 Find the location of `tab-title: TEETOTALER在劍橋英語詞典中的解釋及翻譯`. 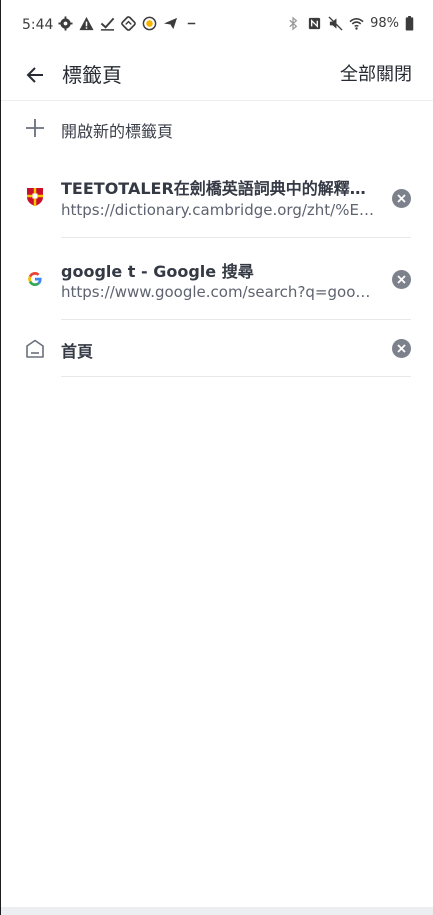

tab-title: TEETOTALER在劍橋英語詞典中的解釋及翻譯 is located at coordinates (218, 188).